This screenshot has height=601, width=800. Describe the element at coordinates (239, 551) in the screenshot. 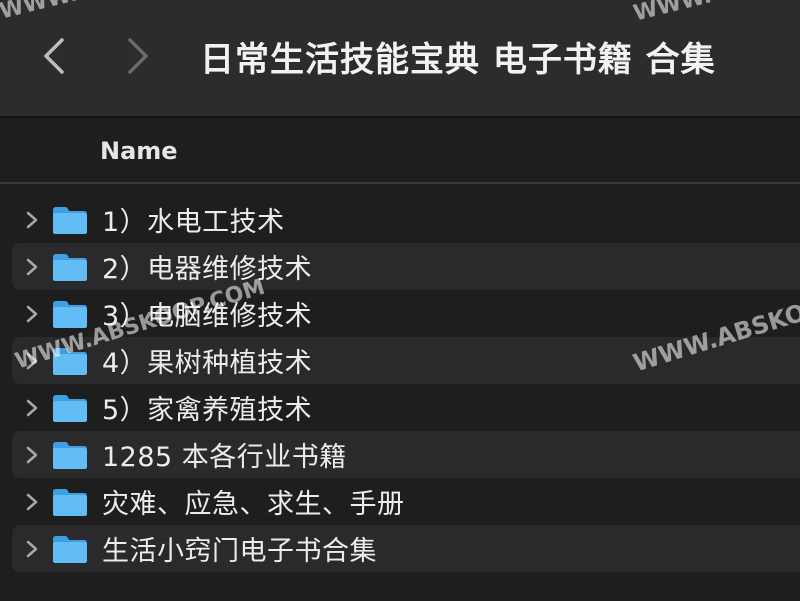

I see `file-name: 生活小窍门电子书合集` at that location.